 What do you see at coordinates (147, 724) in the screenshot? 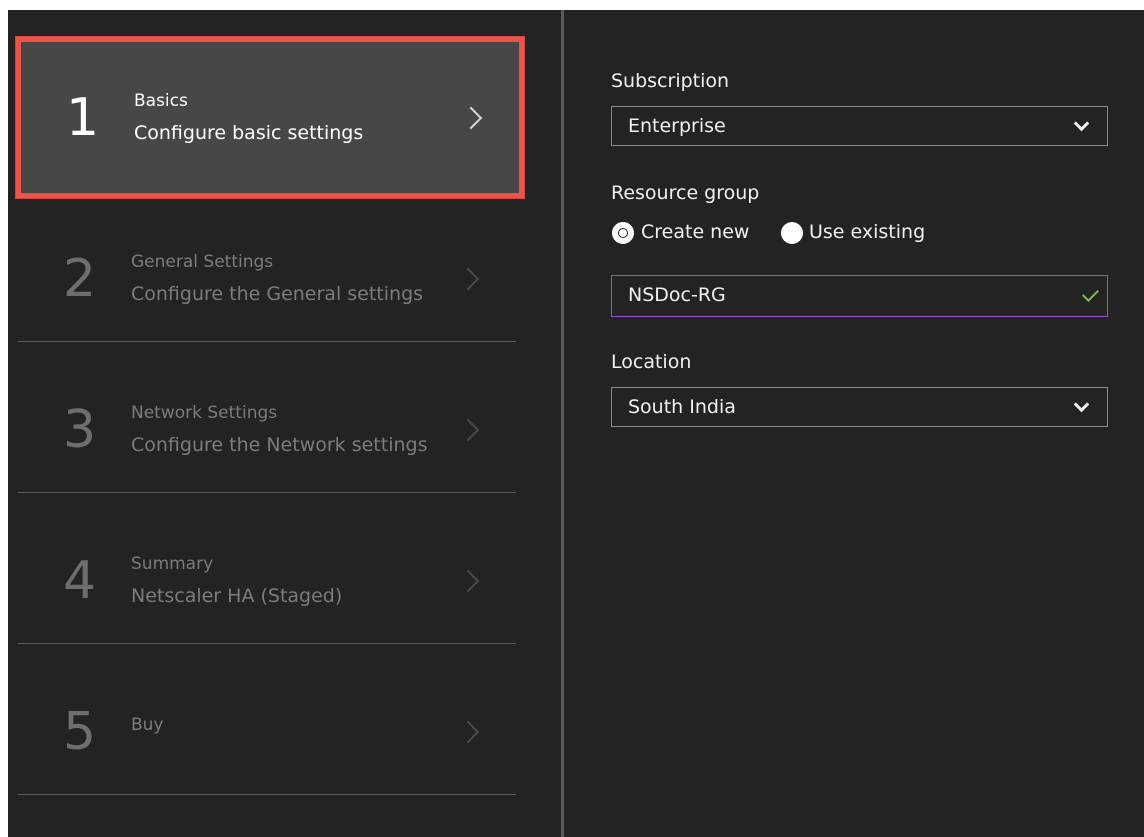
I see `step-title: Buy` at bounding box center [147, 724].